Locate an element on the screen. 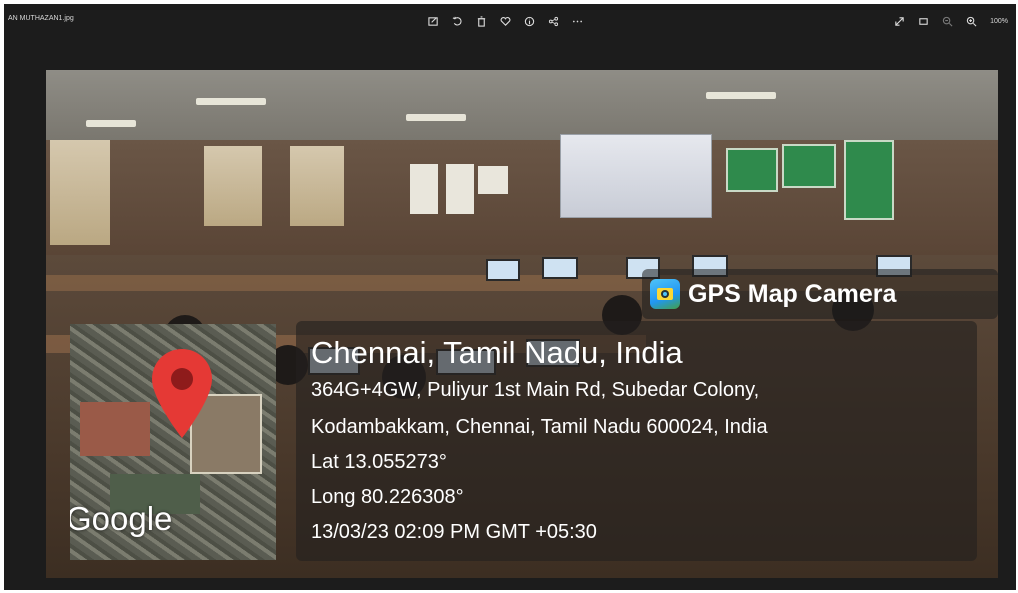  toolbar-actions is located at coordinates (505, 21).